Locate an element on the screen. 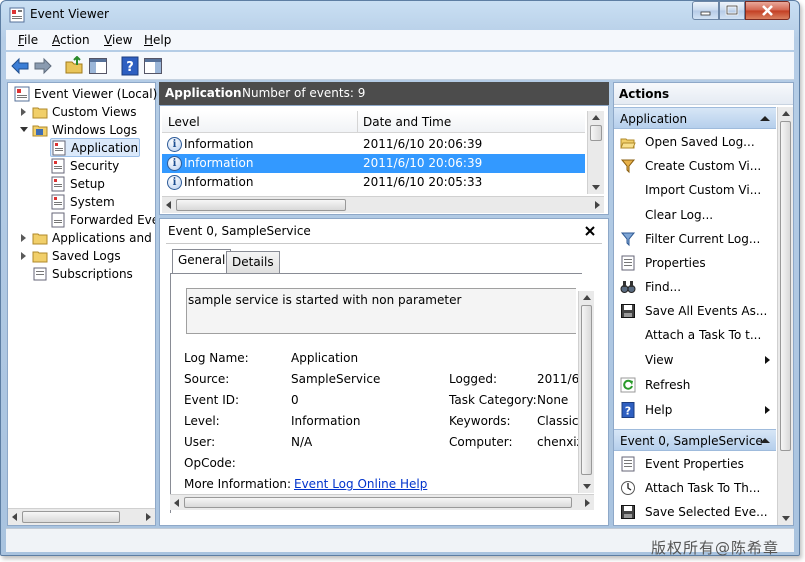 The height and width of the screenshot is (562, 805). menu-help: Help is located at coordinates (157, 40).